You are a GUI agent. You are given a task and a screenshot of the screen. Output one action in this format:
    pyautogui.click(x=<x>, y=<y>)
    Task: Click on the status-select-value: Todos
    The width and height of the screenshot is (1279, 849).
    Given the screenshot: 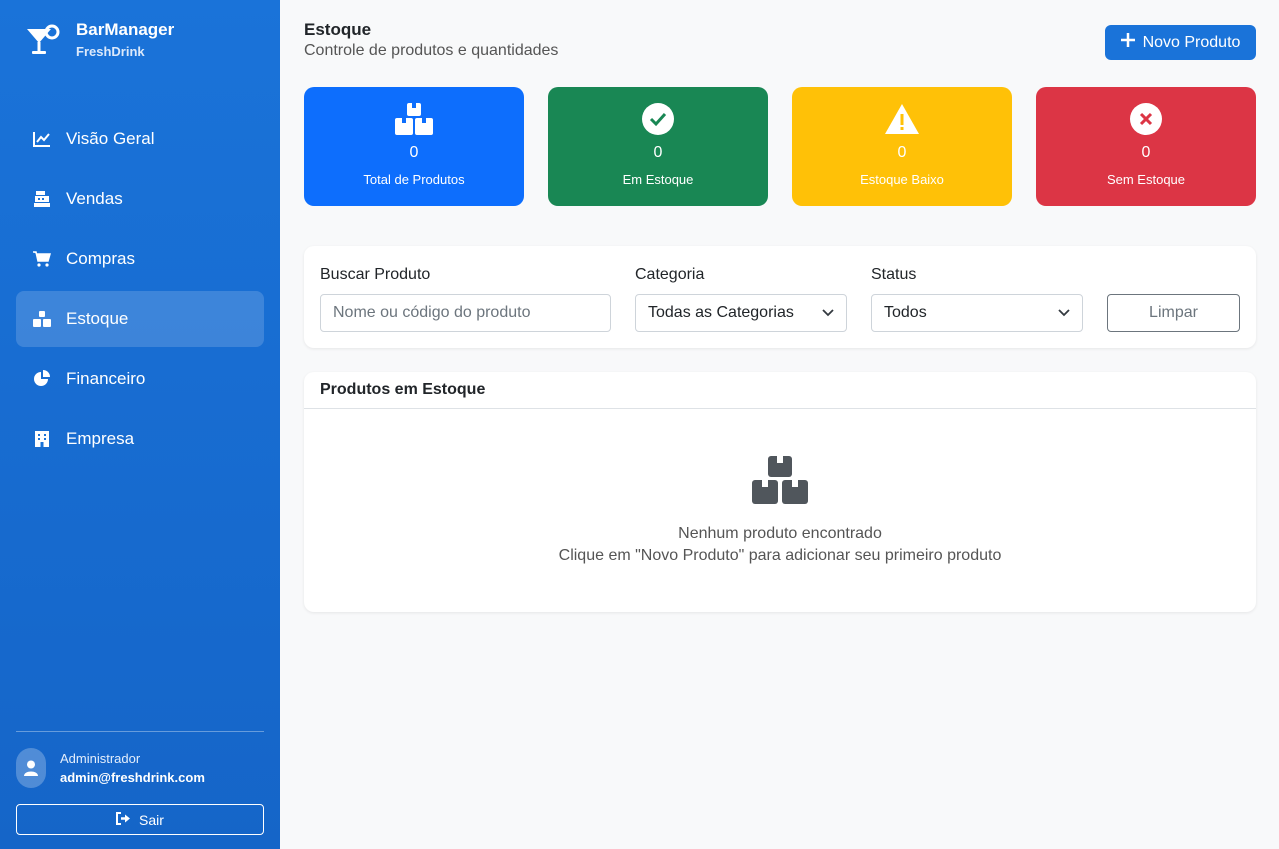 What is the action you would take?
    pyautogui.click(x=905, y=312)
    